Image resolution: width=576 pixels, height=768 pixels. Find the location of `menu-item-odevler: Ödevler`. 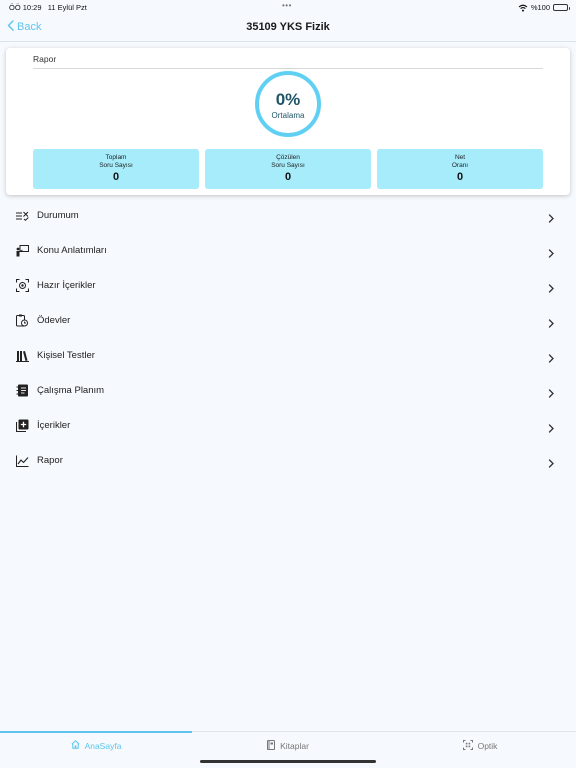

menu-item-odevler: Ödevler is located at coordinates (288, 320).